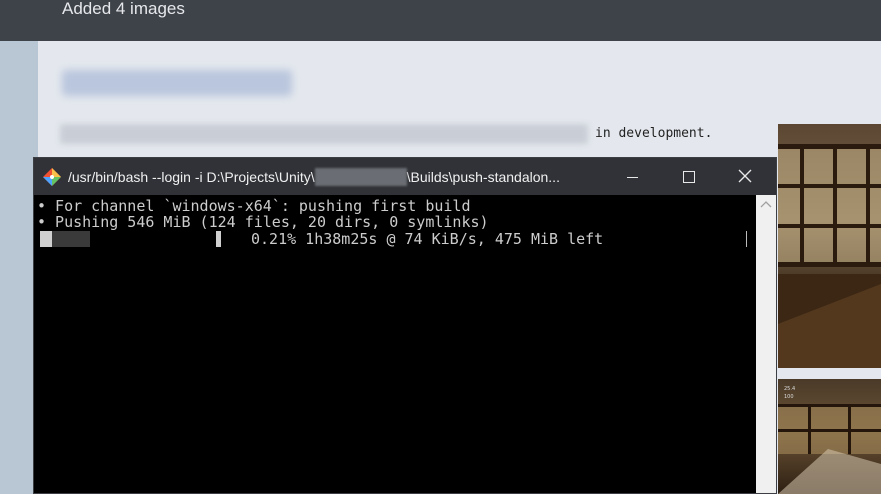 This screenshot has width=881, height=494. Describe the element at coordinates (789, 393) in the screenshot. I see `thumbnail-hud: 25.4 100` at that location.